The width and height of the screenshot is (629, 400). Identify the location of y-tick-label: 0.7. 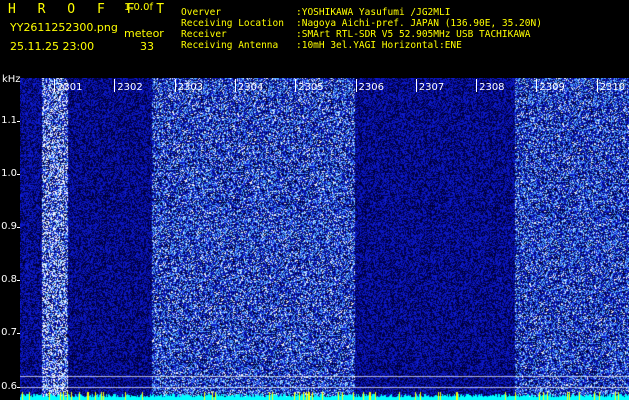
(9, 333).